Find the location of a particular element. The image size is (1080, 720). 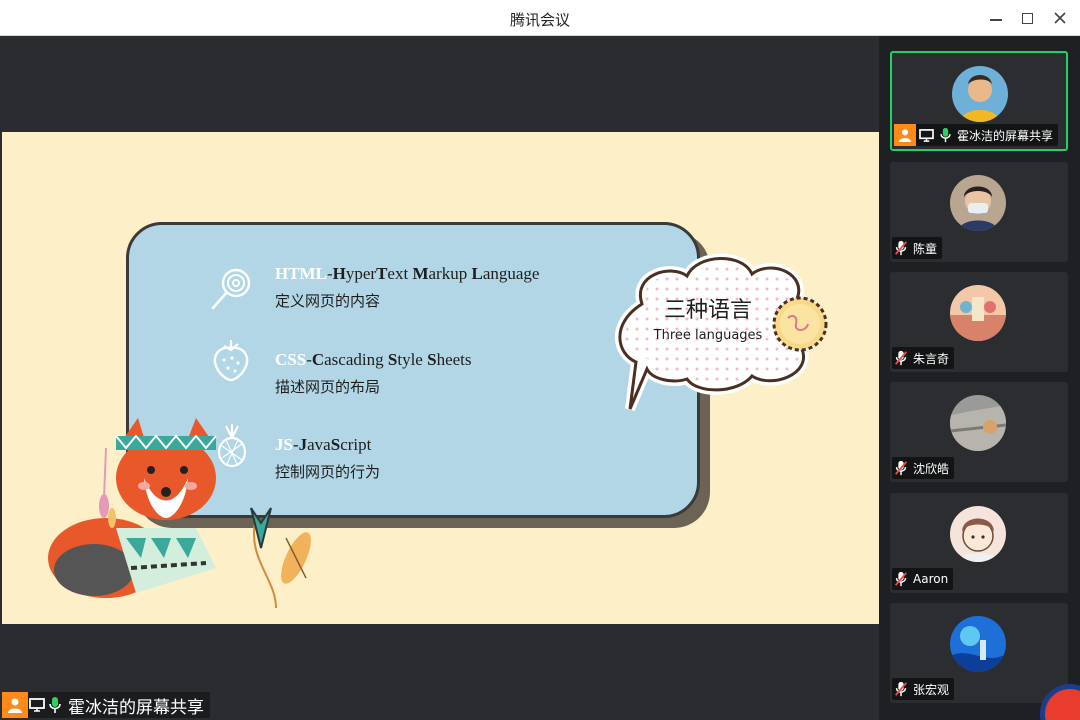

title-bar: 腾讯会议 is located at coordinates (540, 18).